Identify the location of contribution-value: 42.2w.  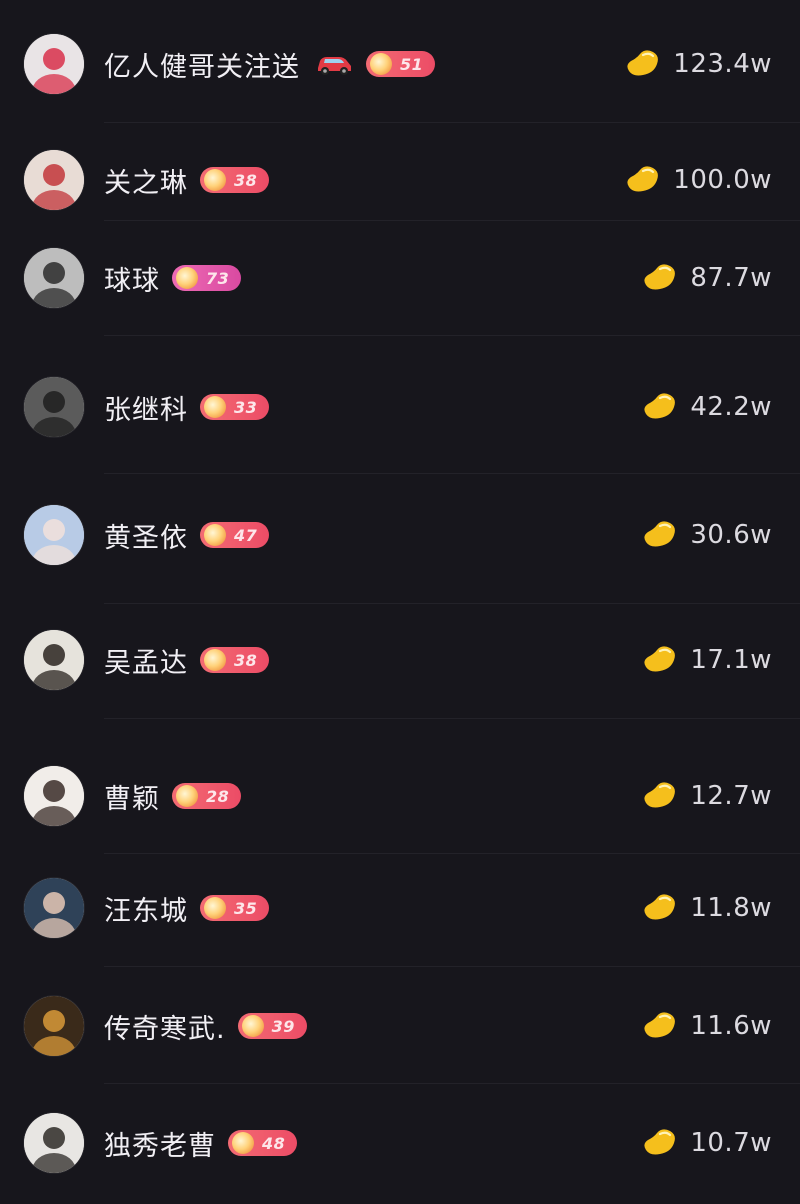
(731, 407).